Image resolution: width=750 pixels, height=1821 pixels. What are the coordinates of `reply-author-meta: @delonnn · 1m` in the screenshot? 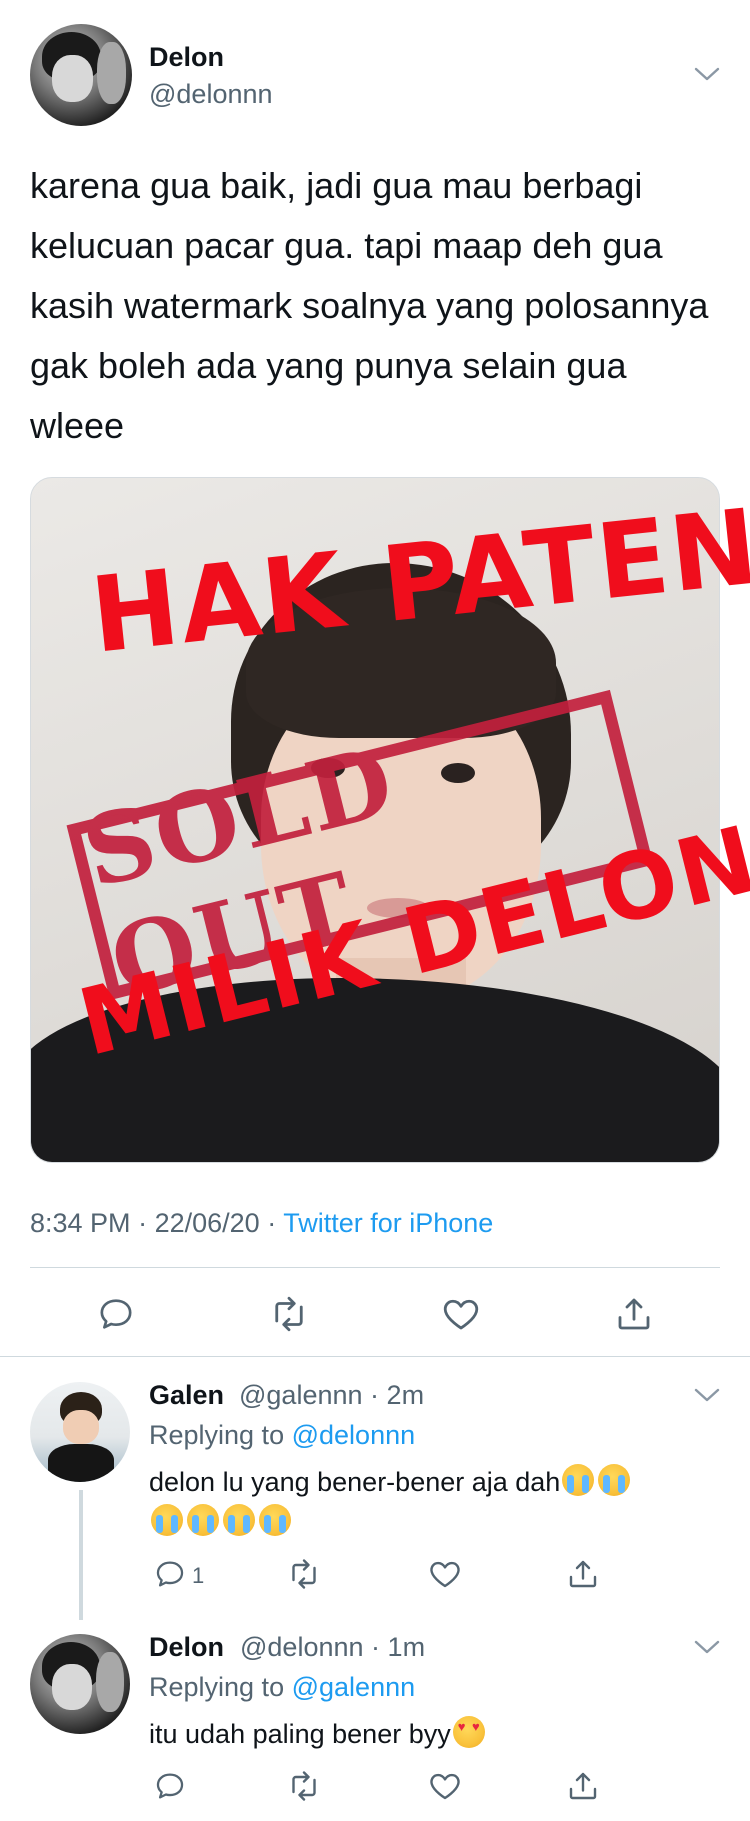 It's located at (333, 1647).